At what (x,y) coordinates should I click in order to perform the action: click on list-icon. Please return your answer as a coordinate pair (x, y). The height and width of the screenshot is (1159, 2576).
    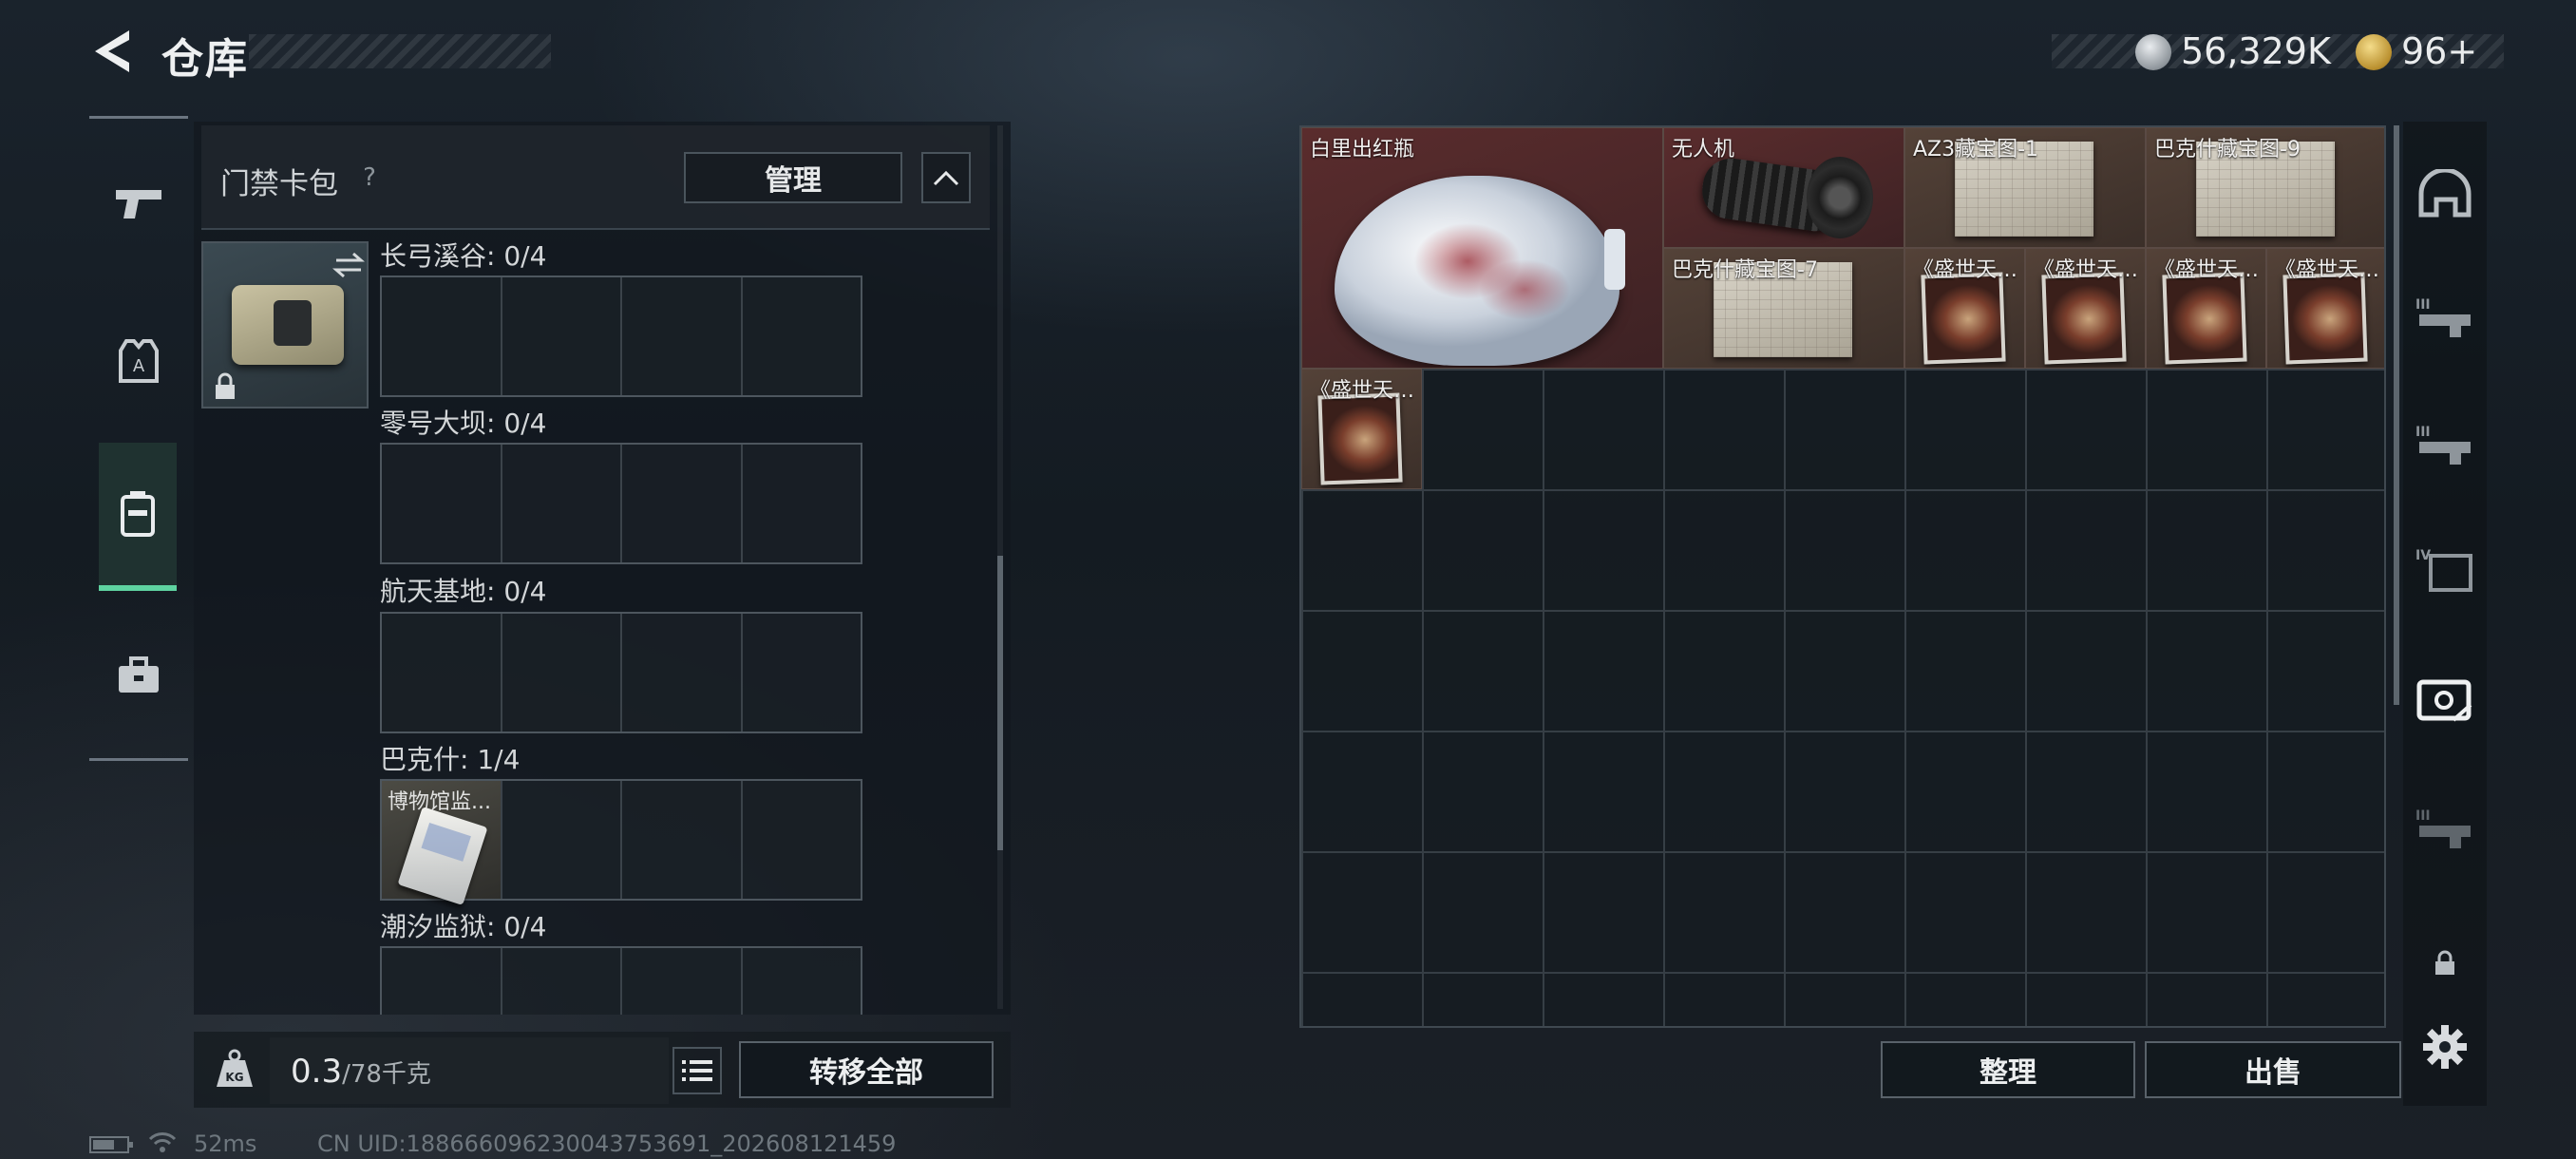
    Looking at the image, I should click on (697, 1070).